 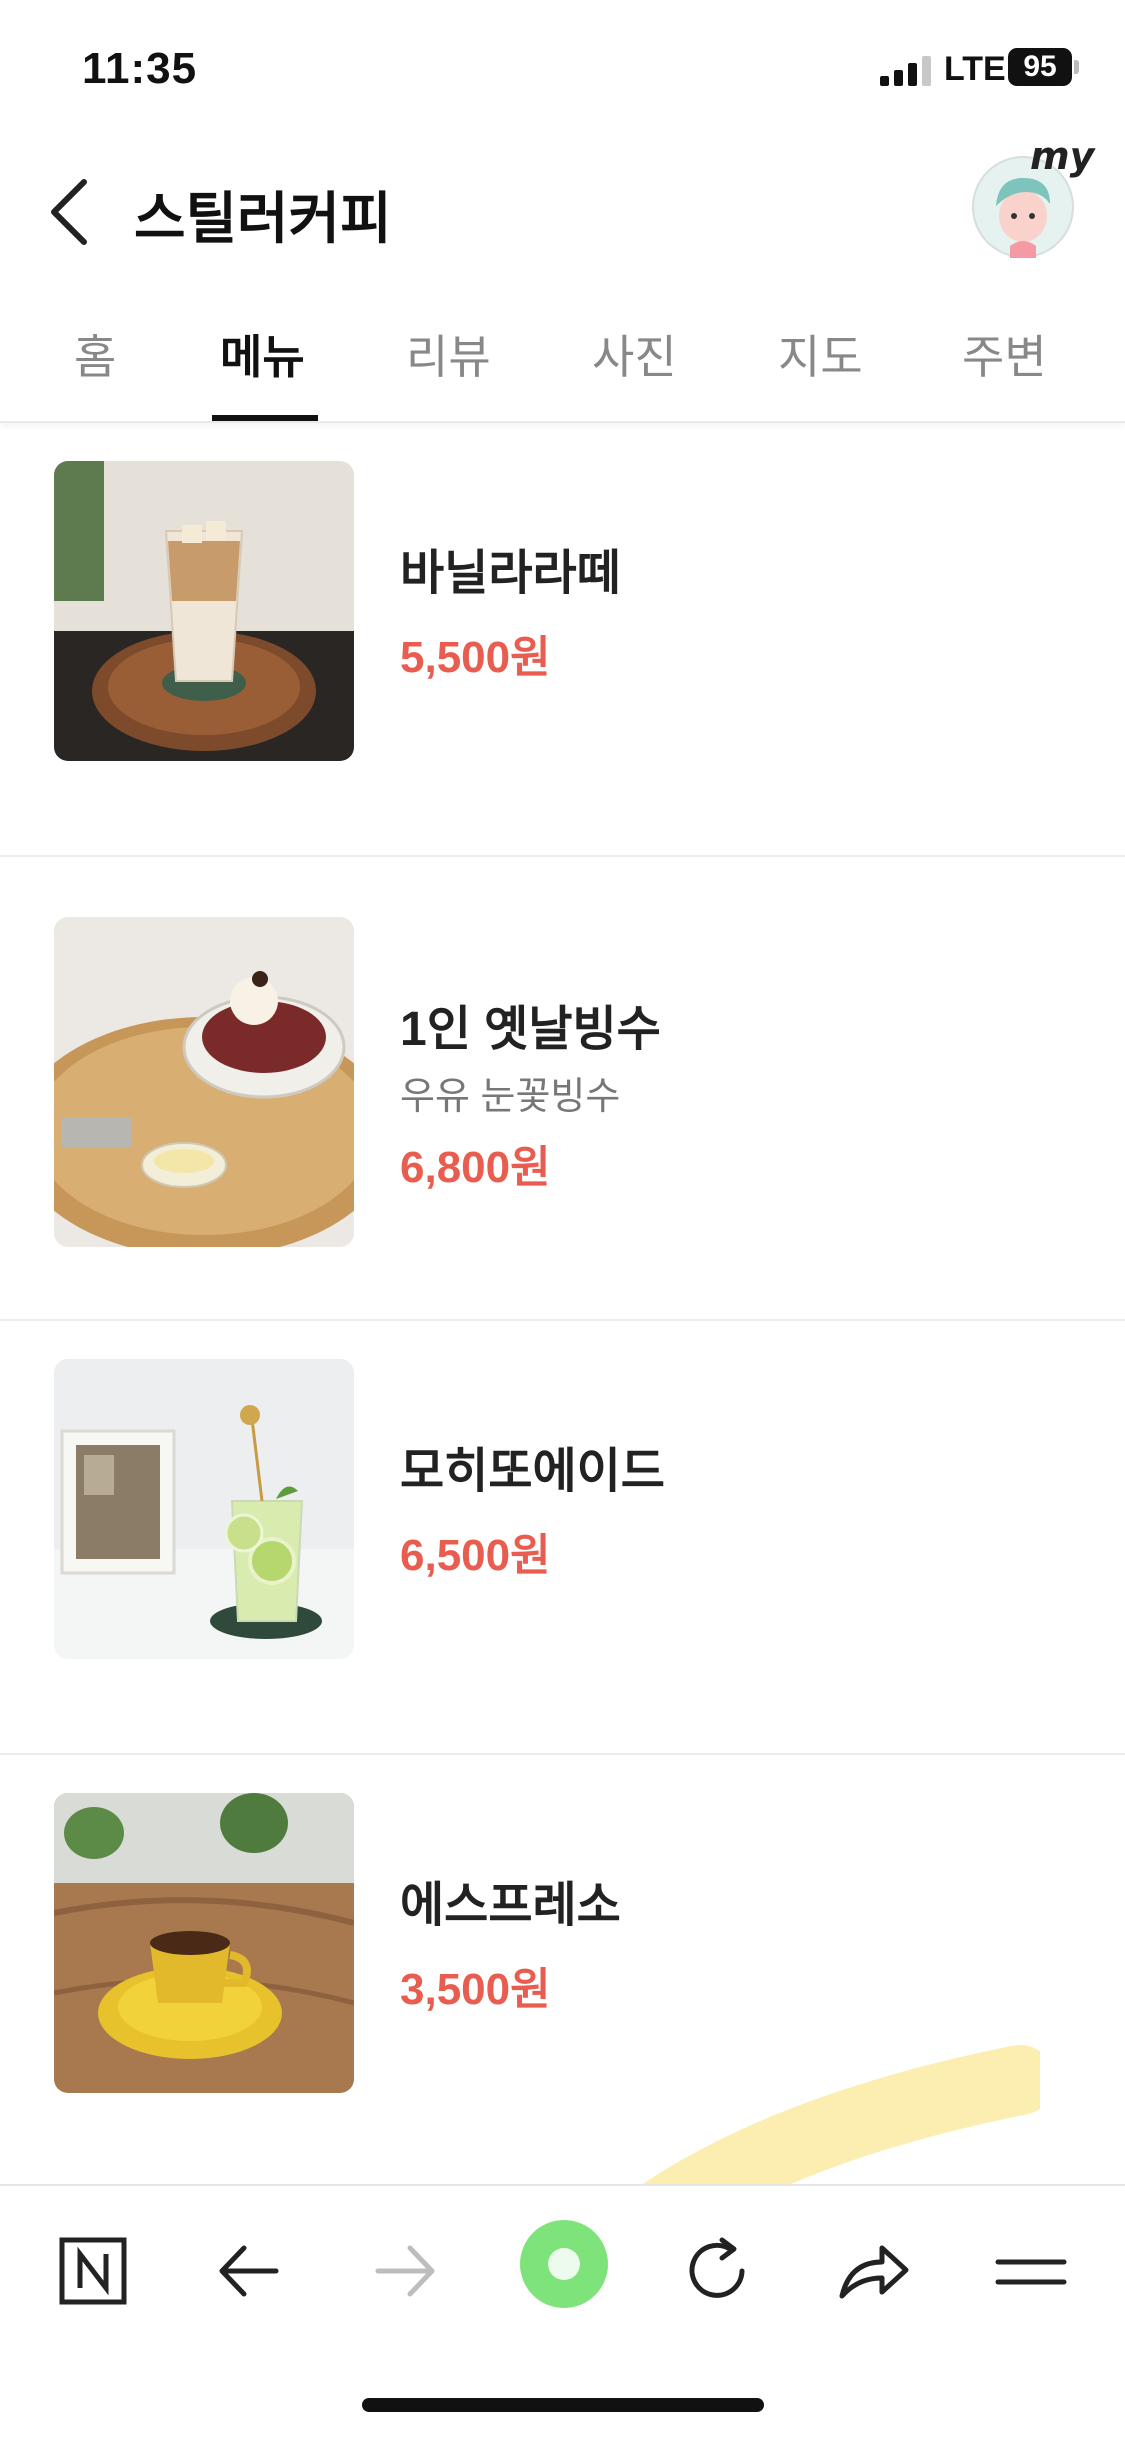 What do you see at coordinates (140, 68) in the screenshot?
I see `status-time: 11:35` at bounding box center [140, 68].